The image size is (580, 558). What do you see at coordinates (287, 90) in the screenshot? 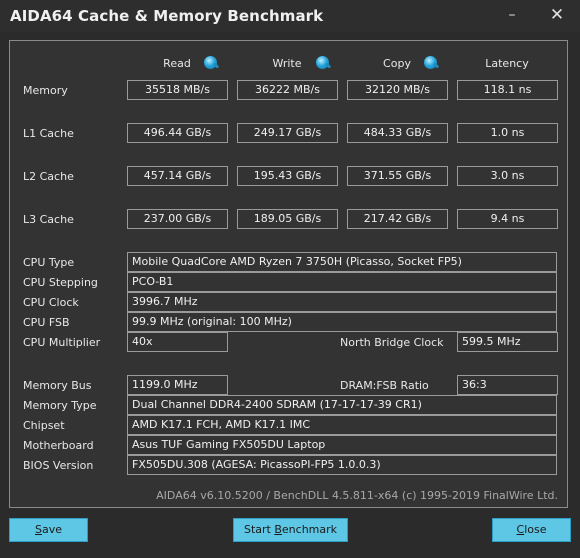
I see `memory-write-value: 36222 MB/s` at bounding box center [287, 90].